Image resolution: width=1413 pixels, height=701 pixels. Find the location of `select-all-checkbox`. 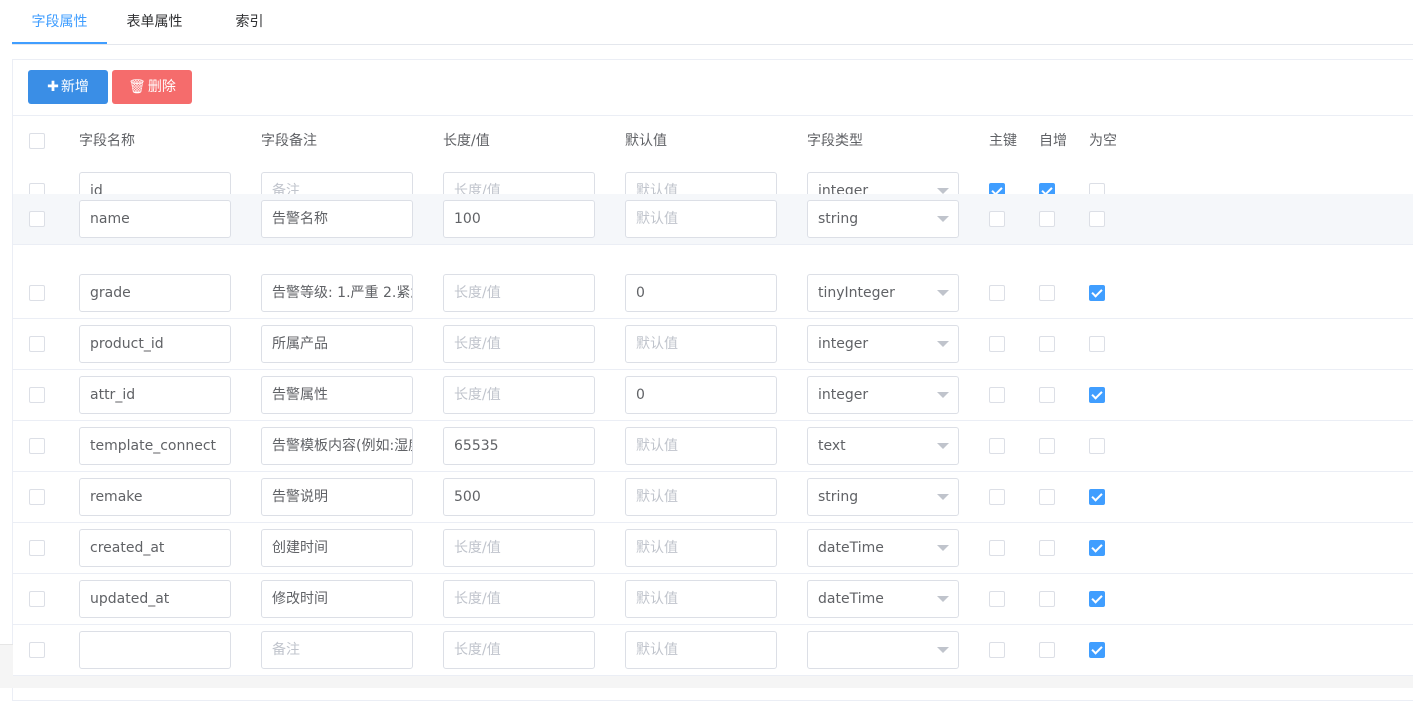

select-all-checkbox is located at coordinates (37, 141).